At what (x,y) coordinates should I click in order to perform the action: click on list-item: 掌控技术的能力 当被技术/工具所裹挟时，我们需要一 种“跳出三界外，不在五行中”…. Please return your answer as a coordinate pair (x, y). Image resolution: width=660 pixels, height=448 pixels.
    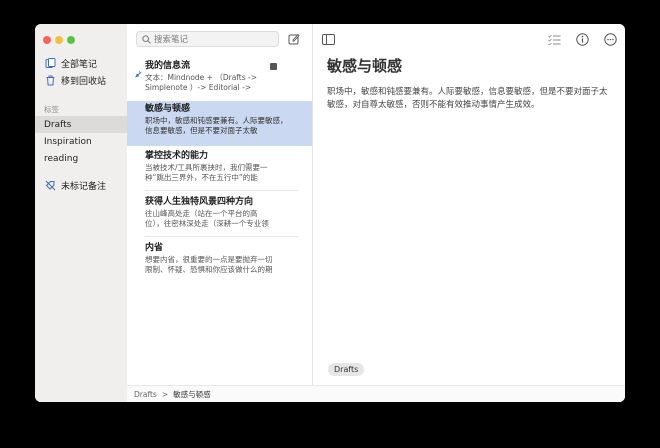
    Looking at the image, I should click on (219, 169).